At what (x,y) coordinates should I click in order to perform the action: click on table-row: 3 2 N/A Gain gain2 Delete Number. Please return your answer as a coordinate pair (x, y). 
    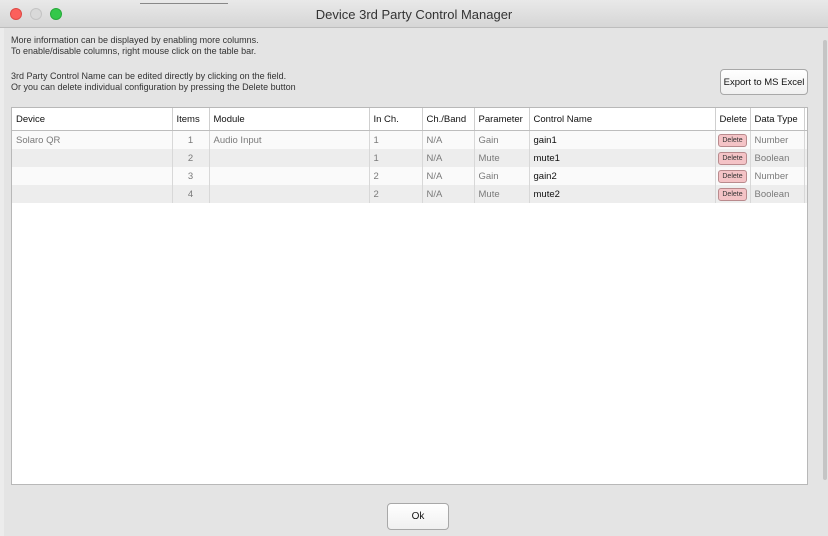
    Looking at the image, I should click on (409, 176).